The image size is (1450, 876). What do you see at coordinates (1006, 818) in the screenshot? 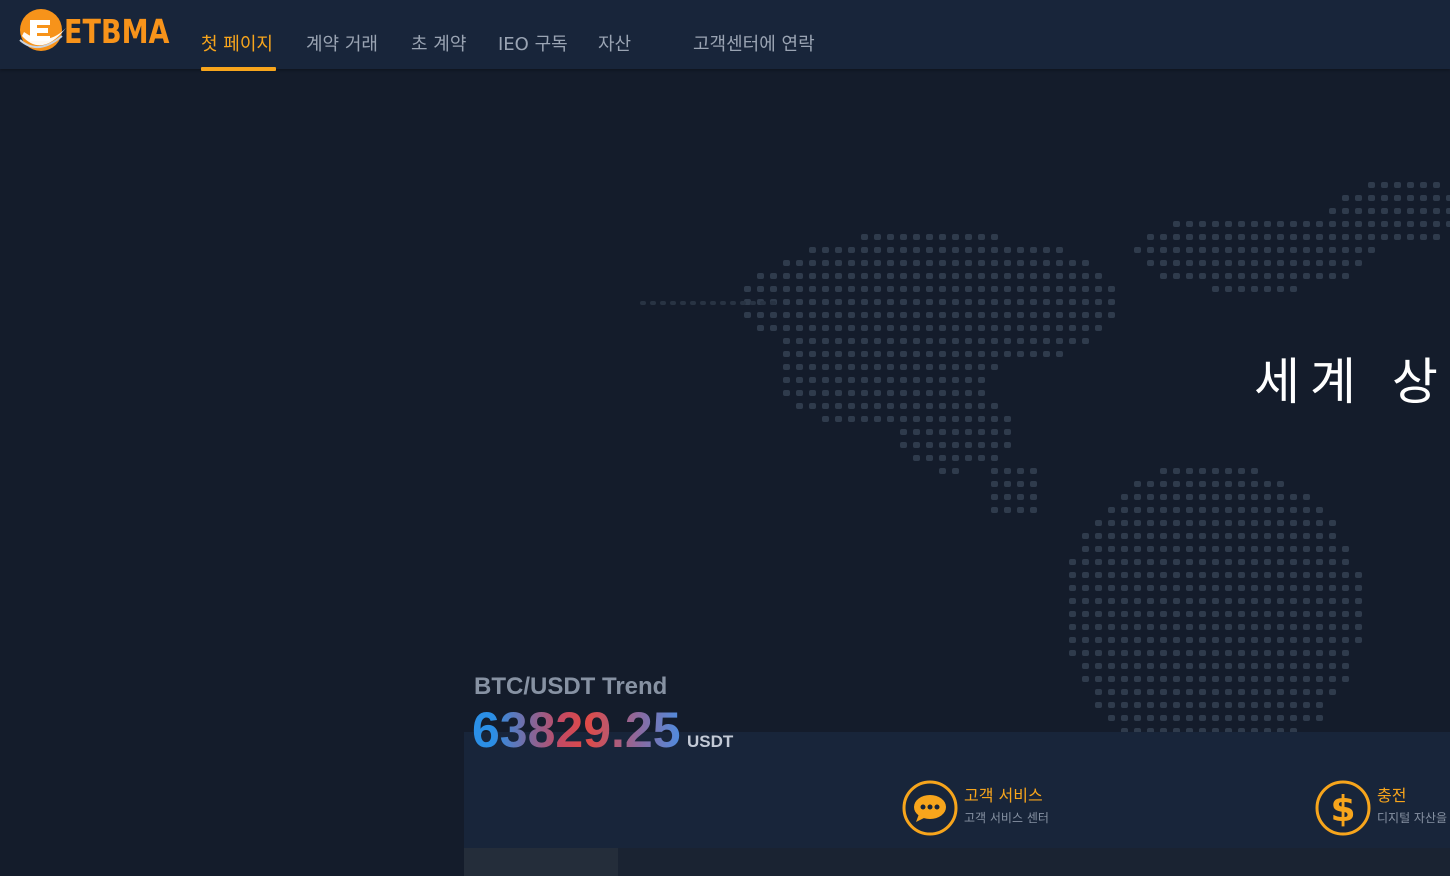
I see `service-subtitle: 고객 서비스 센터` at bounding box center [1006, 818].